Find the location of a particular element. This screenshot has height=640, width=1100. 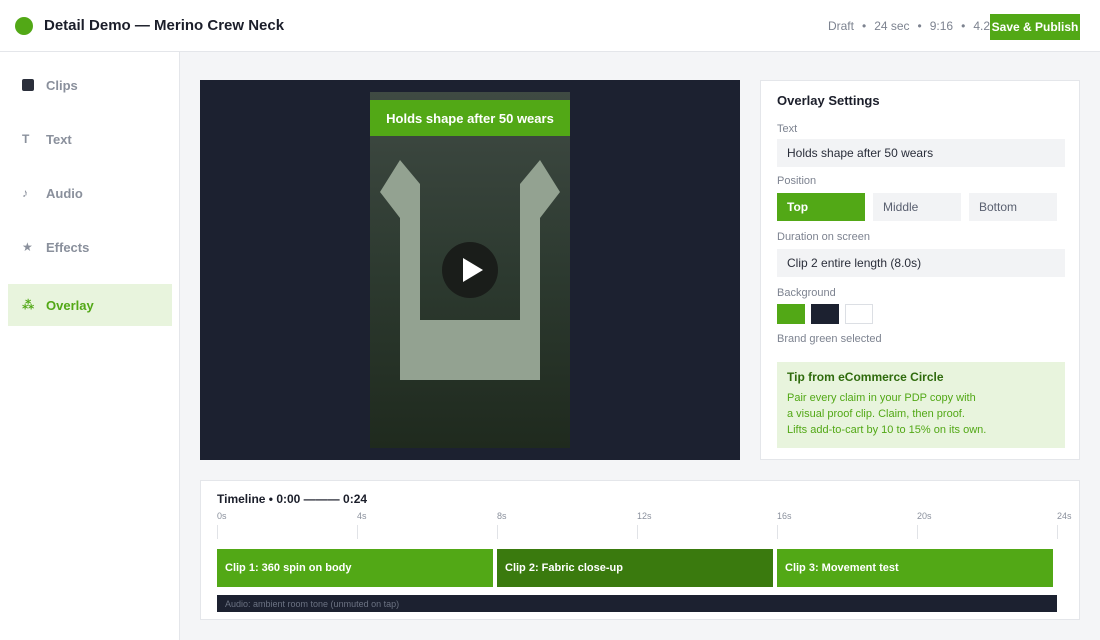

sidebar-item-clips: Clips is located at coordinates (90, 85).